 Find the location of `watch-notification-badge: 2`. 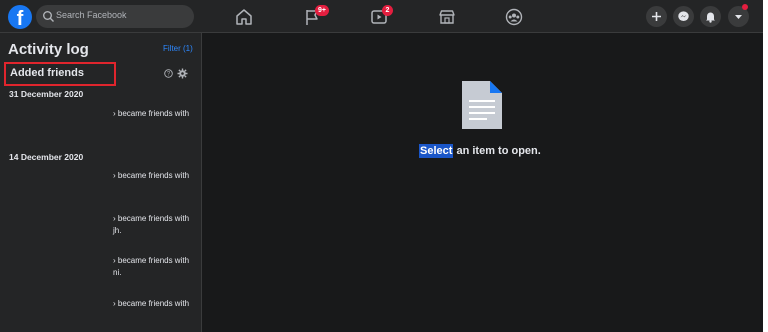

watch-notification-badge: 2 is located at coordinates (387, 10).